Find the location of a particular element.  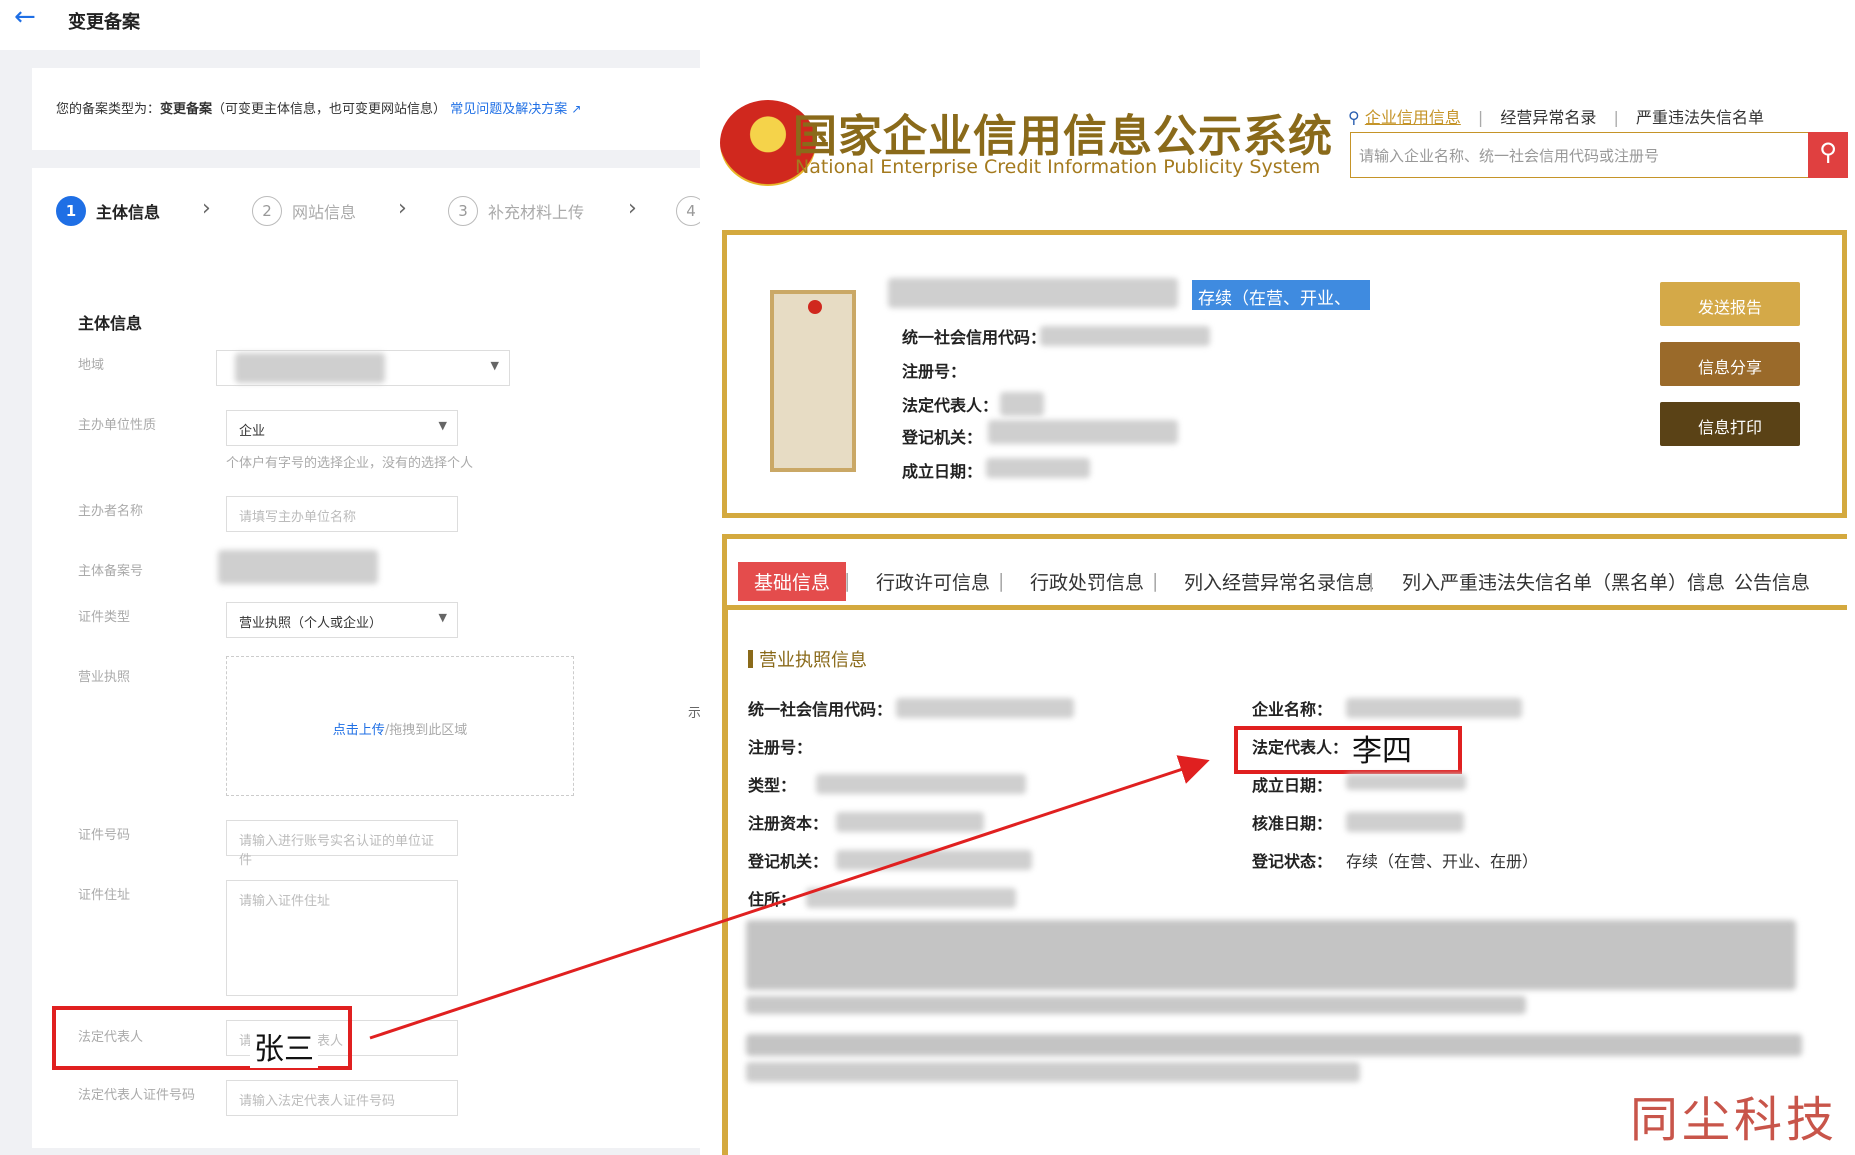

annotation-arrow is located at coordinates (789, 897).